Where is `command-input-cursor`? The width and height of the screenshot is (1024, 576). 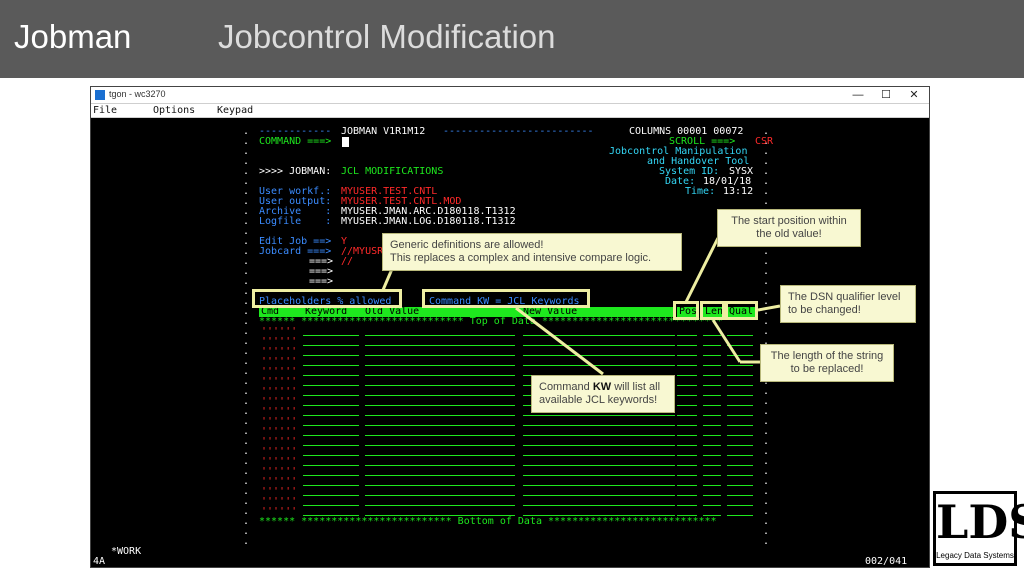
command-input-cursor is located at coordinates (345, 142).